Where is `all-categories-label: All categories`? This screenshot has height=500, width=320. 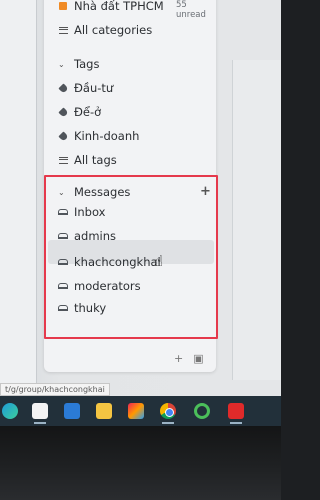 all-categories-label: All categories is located at coordinates (113, 30).